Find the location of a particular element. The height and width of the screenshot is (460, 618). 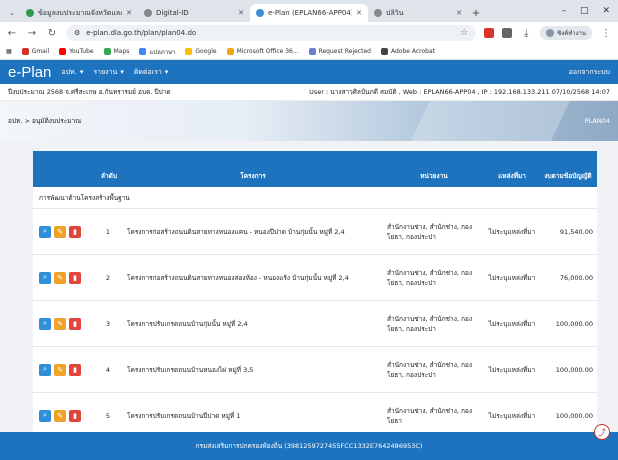

url-field: ⚙ e-plan.dla.go.th/plan/plan04.do ☆ is located at coordinates (271, 33).